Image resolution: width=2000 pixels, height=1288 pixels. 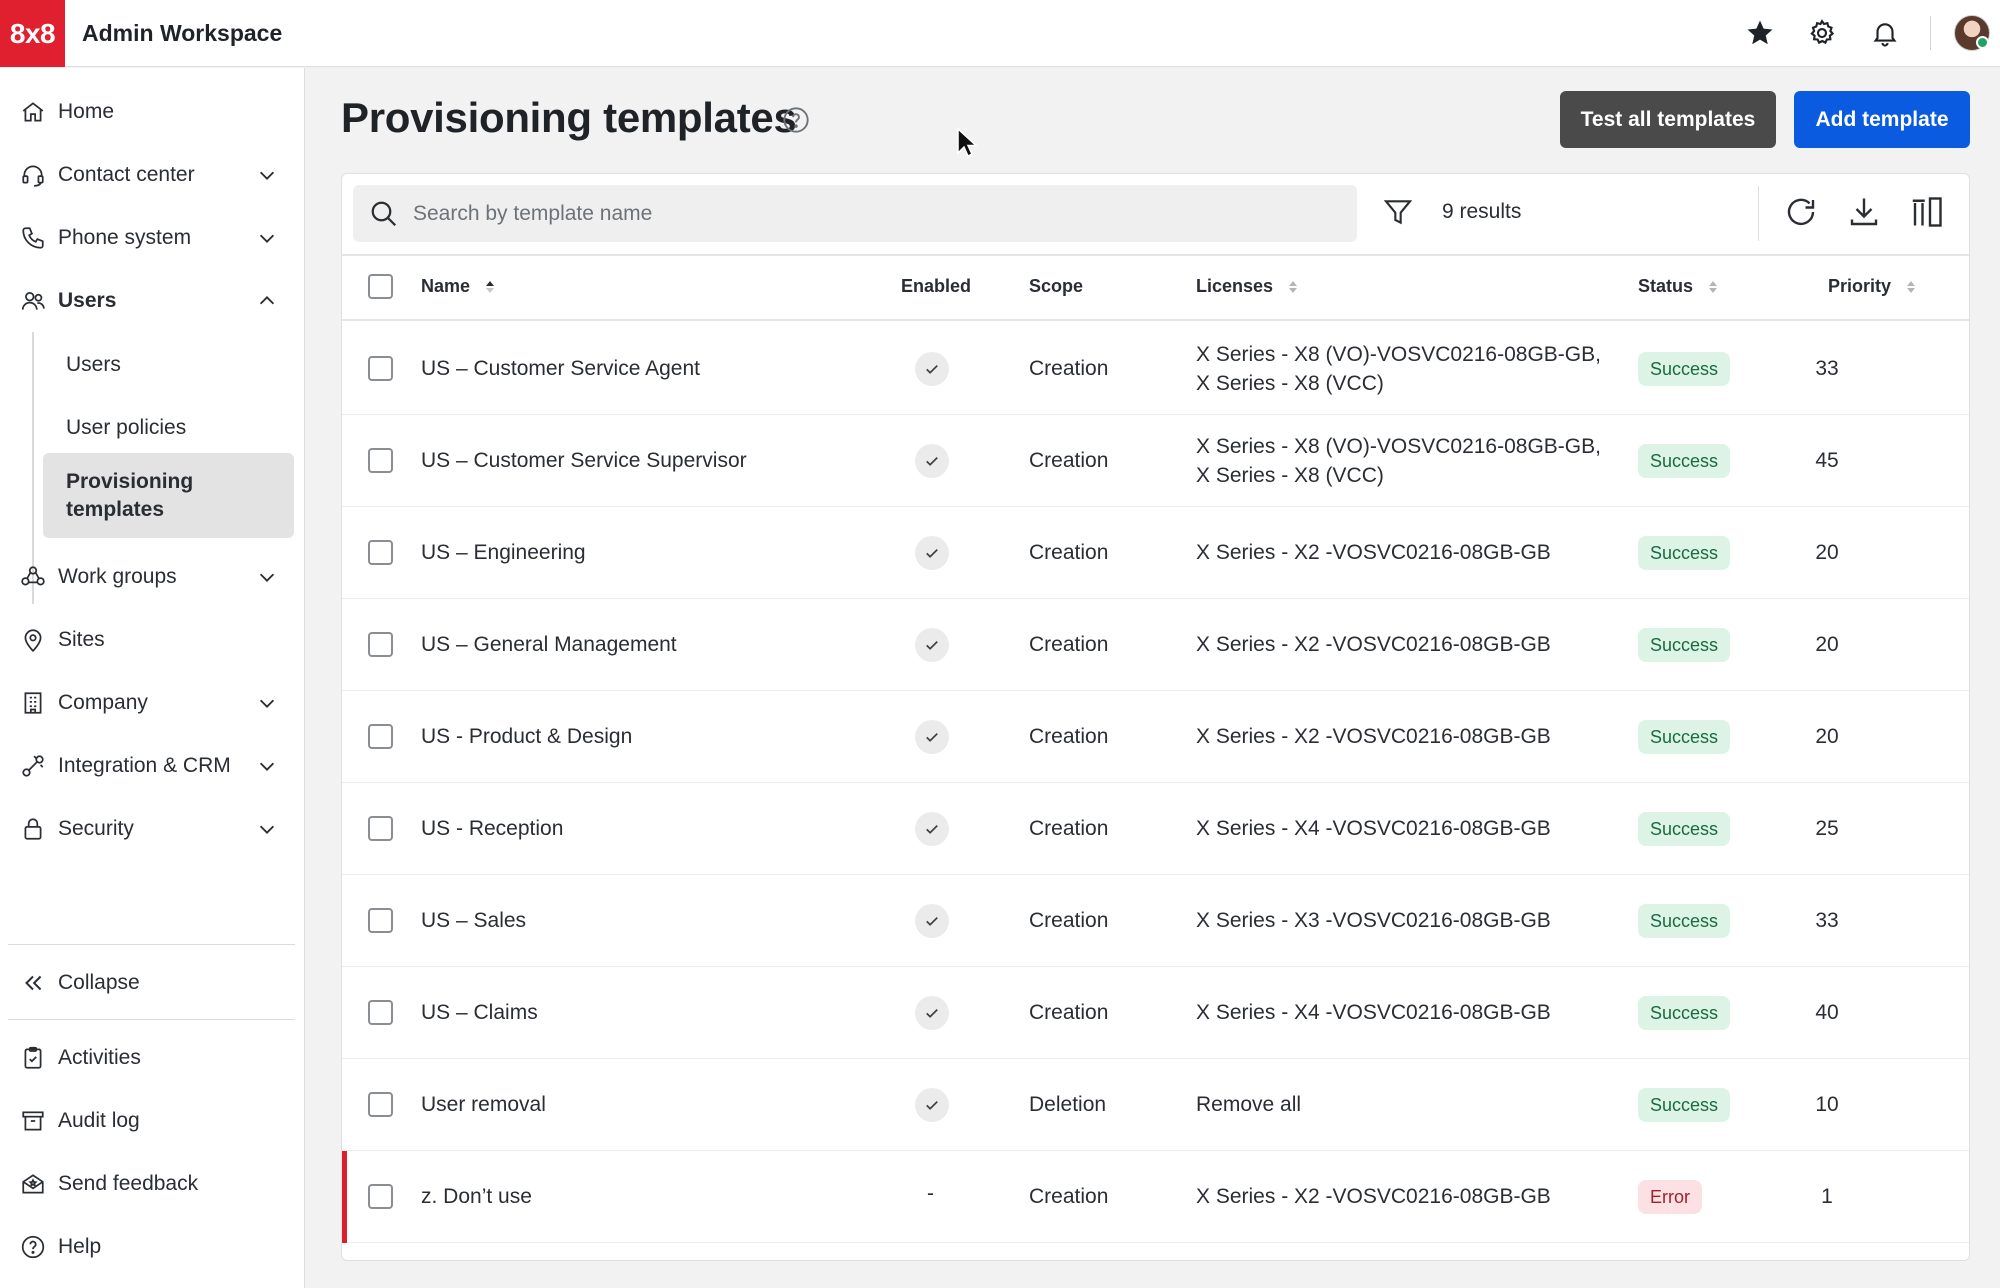 What do you see at coordinates (1678, 286) in the screenshot?
I see `column-header-status: Status` at bounding box center [1678, 286].